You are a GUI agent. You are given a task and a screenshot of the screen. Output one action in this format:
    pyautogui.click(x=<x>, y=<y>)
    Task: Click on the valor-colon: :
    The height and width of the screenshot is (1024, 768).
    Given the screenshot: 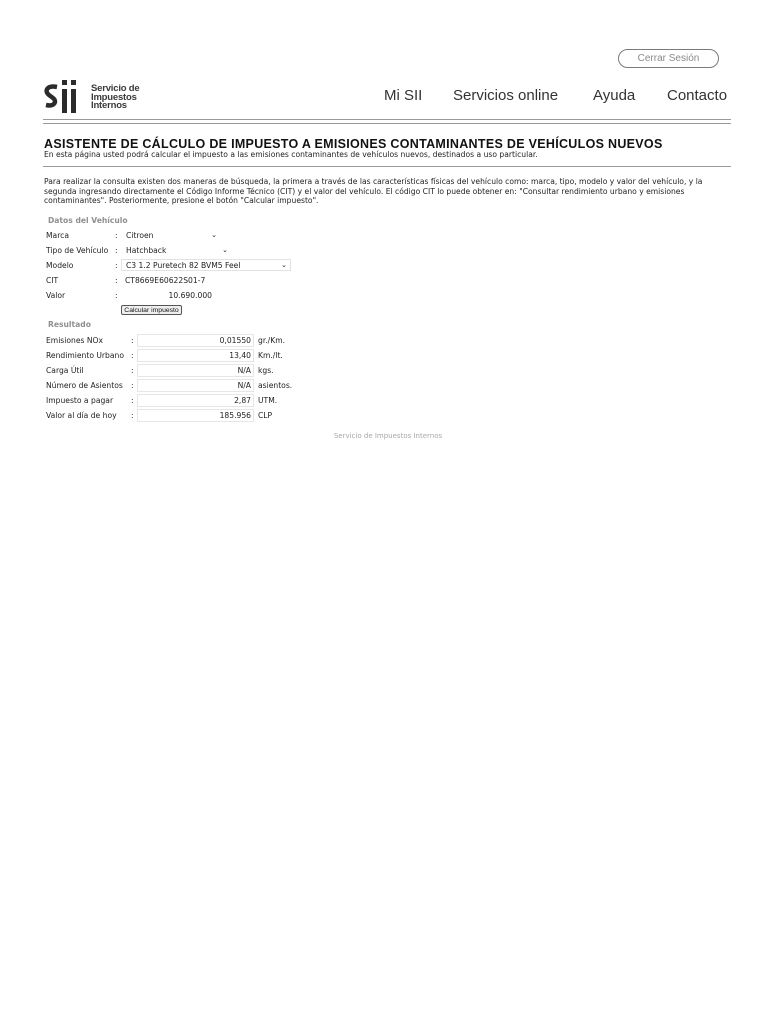 What is the action you would take?
    pyautogui.click(x=116, y=295)
    